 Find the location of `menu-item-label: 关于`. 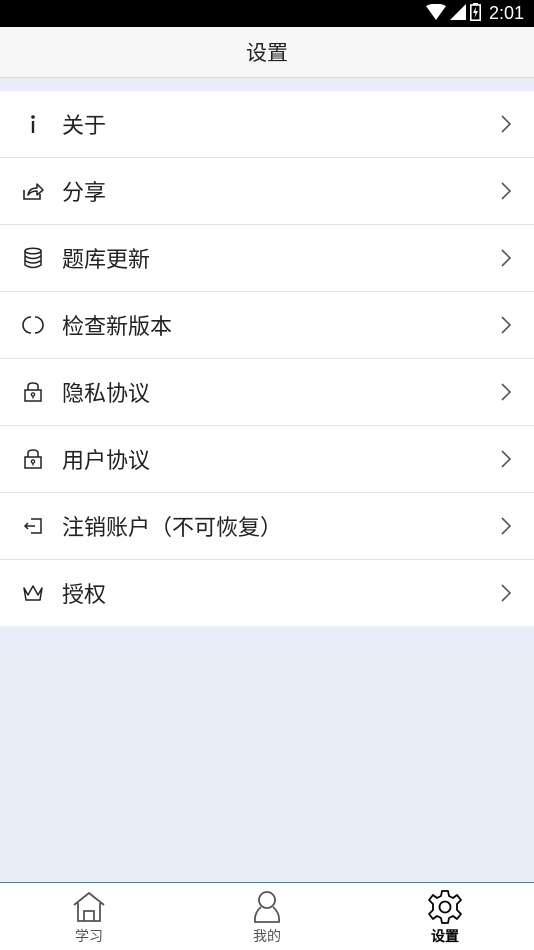

menu-item-label: 关于 is located at coordinates (84, 126).